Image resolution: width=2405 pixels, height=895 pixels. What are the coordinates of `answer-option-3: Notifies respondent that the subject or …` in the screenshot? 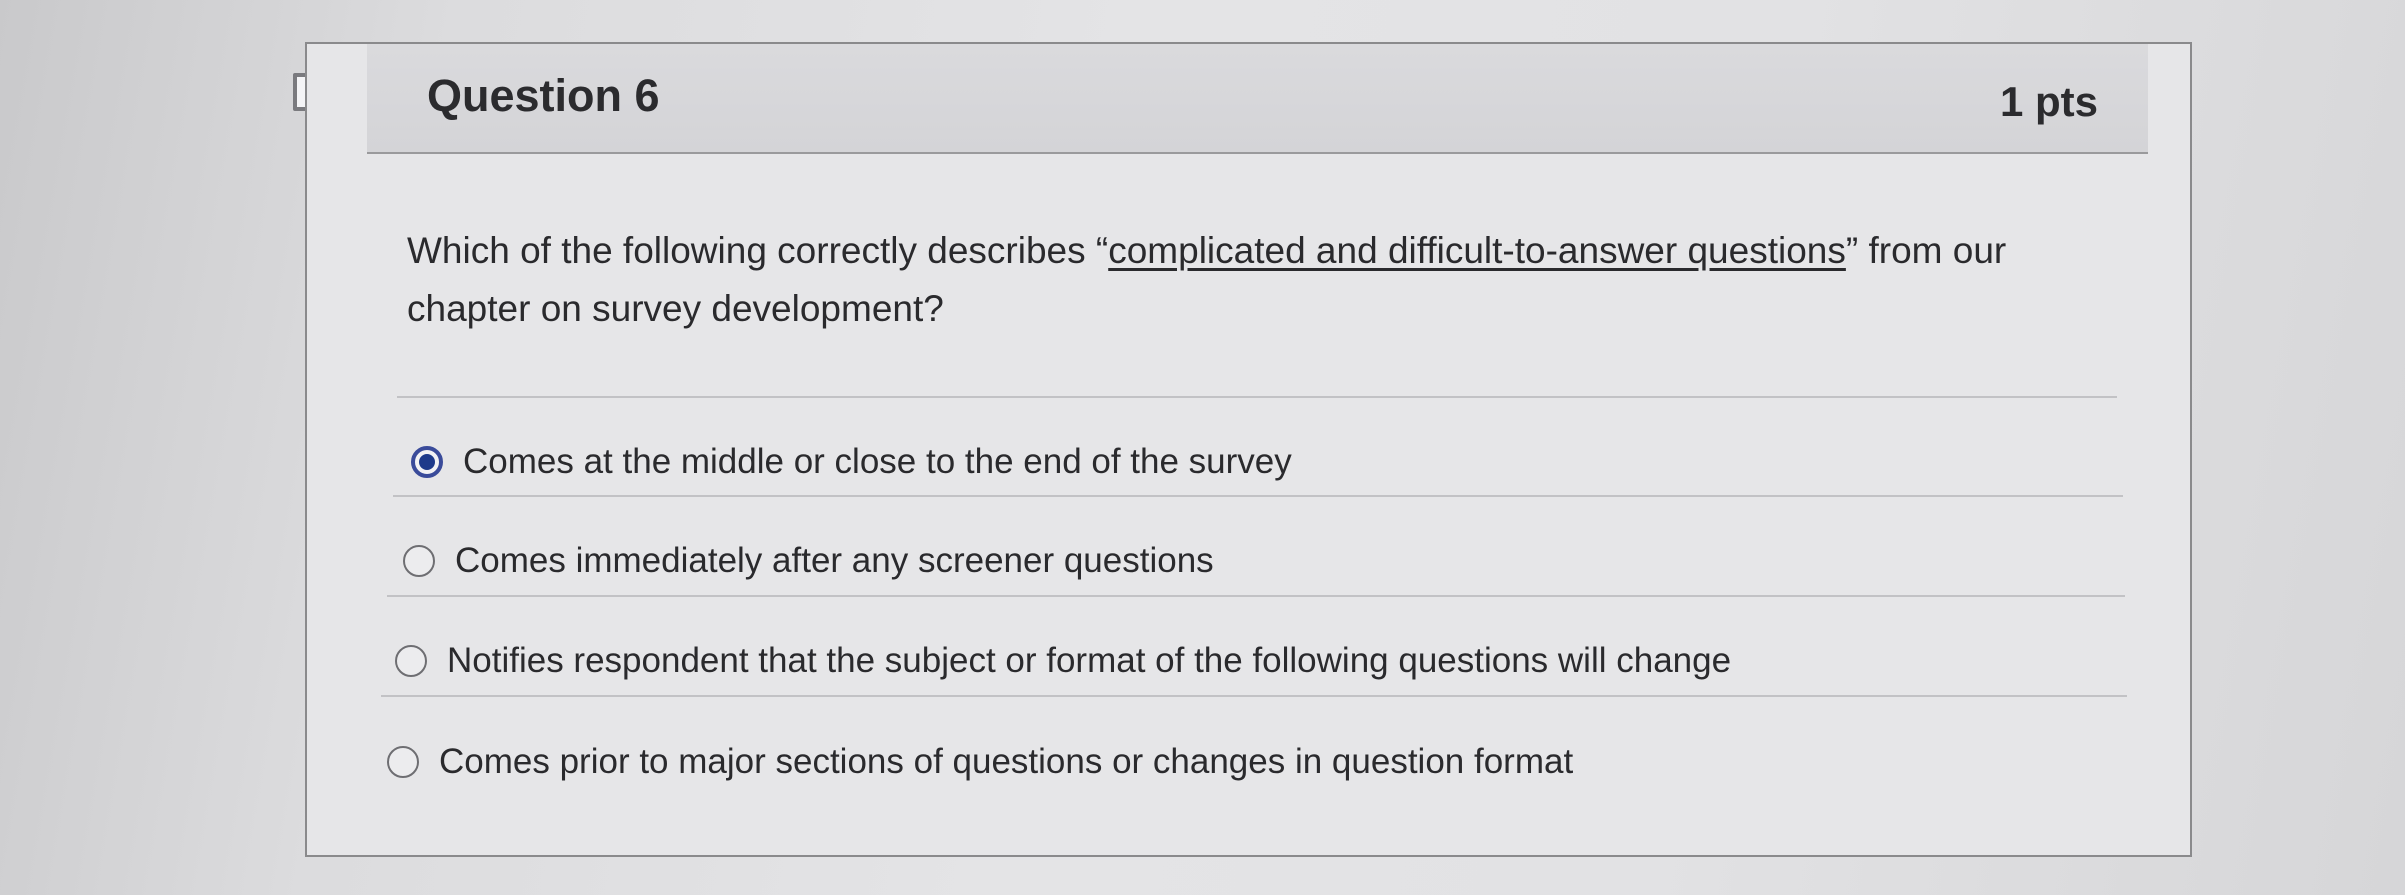 It's located at (1063, 661).